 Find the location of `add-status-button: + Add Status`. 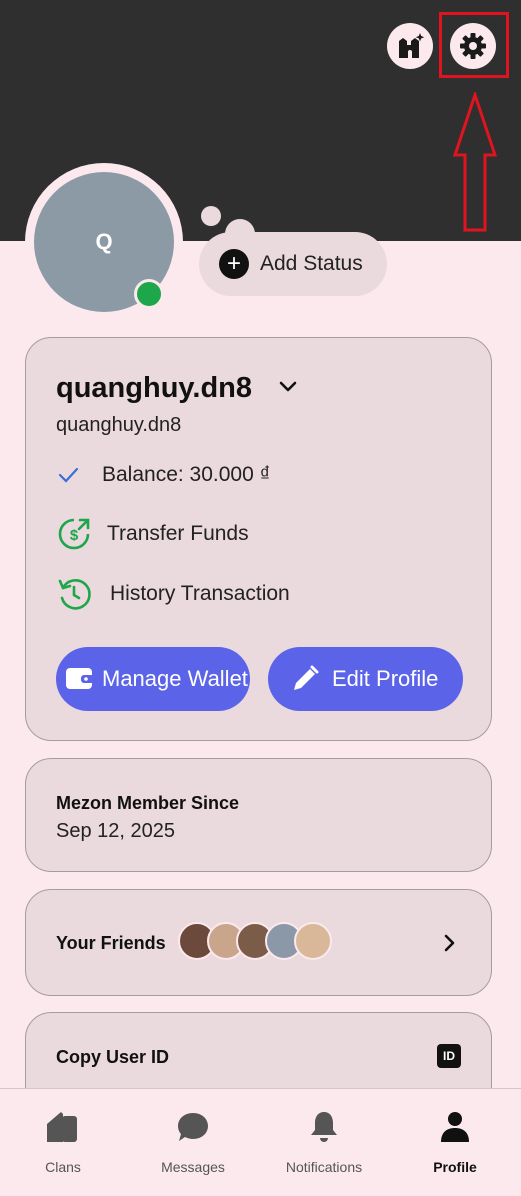

add-status-button: + Add Status is located at coordinates (293, 264).